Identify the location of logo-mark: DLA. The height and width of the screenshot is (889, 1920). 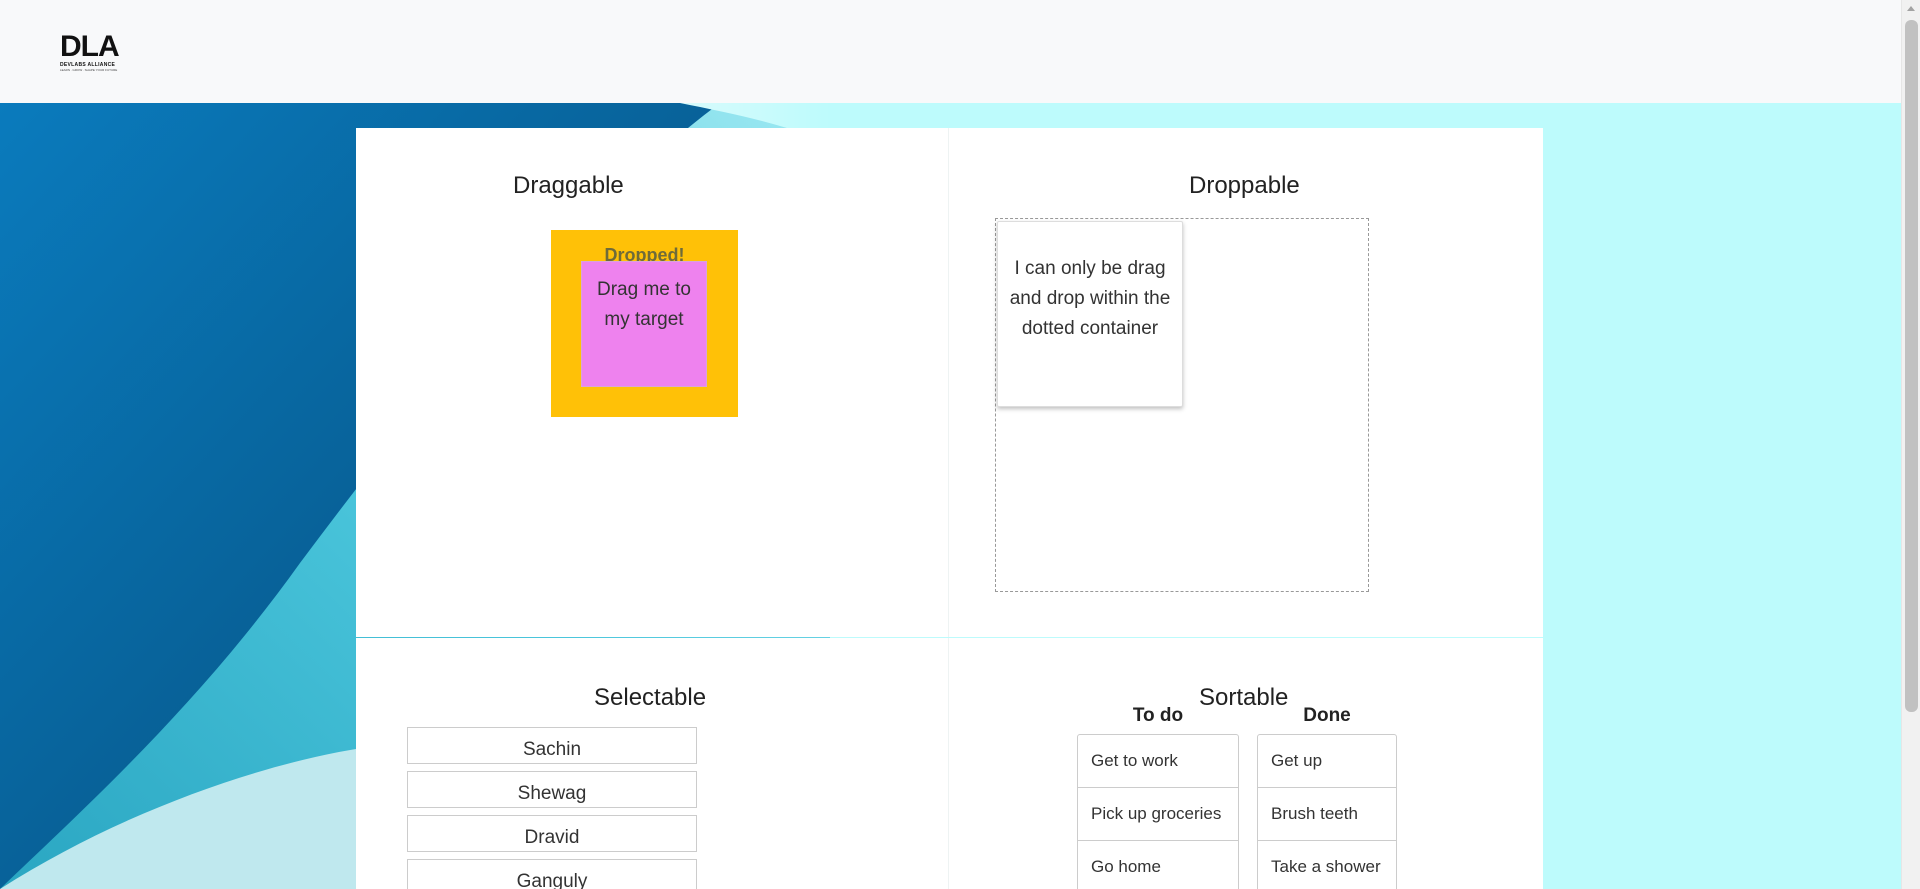
(90, 46).